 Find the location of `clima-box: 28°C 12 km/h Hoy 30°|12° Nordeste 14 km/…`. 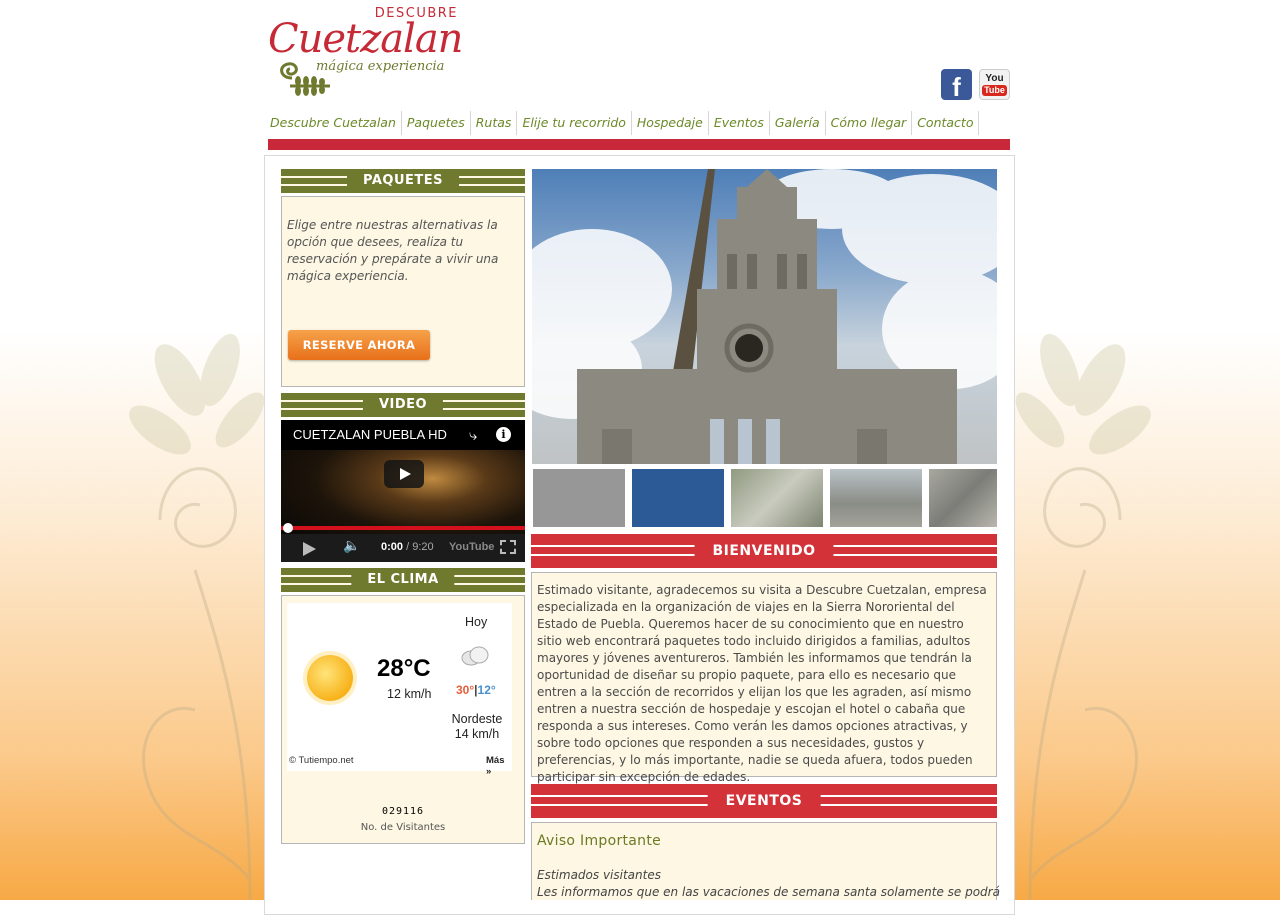

clima-box: 28°C 12 km/h Hoy 30°|12° Nordeste 14 km/… is located at coordinates (403, 719).